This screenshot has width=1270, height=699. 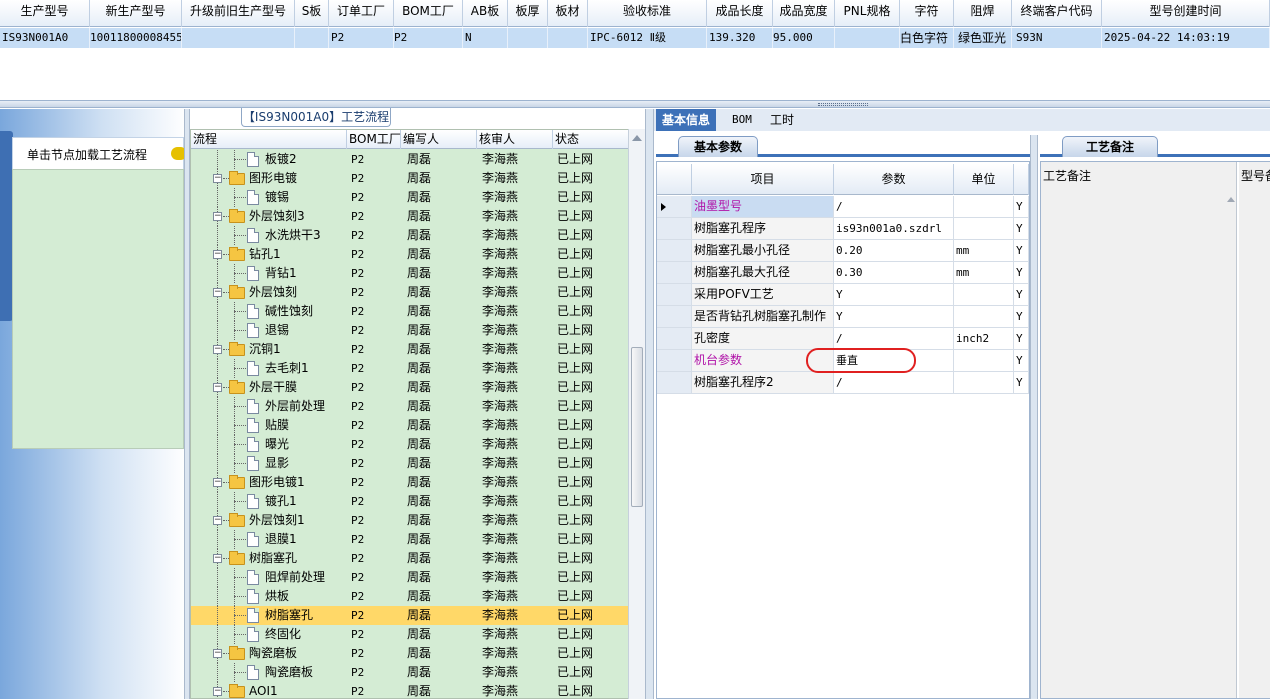 I want to click on param-row: 采用POFV工艺 Y Y, so click(x=843, y=295).